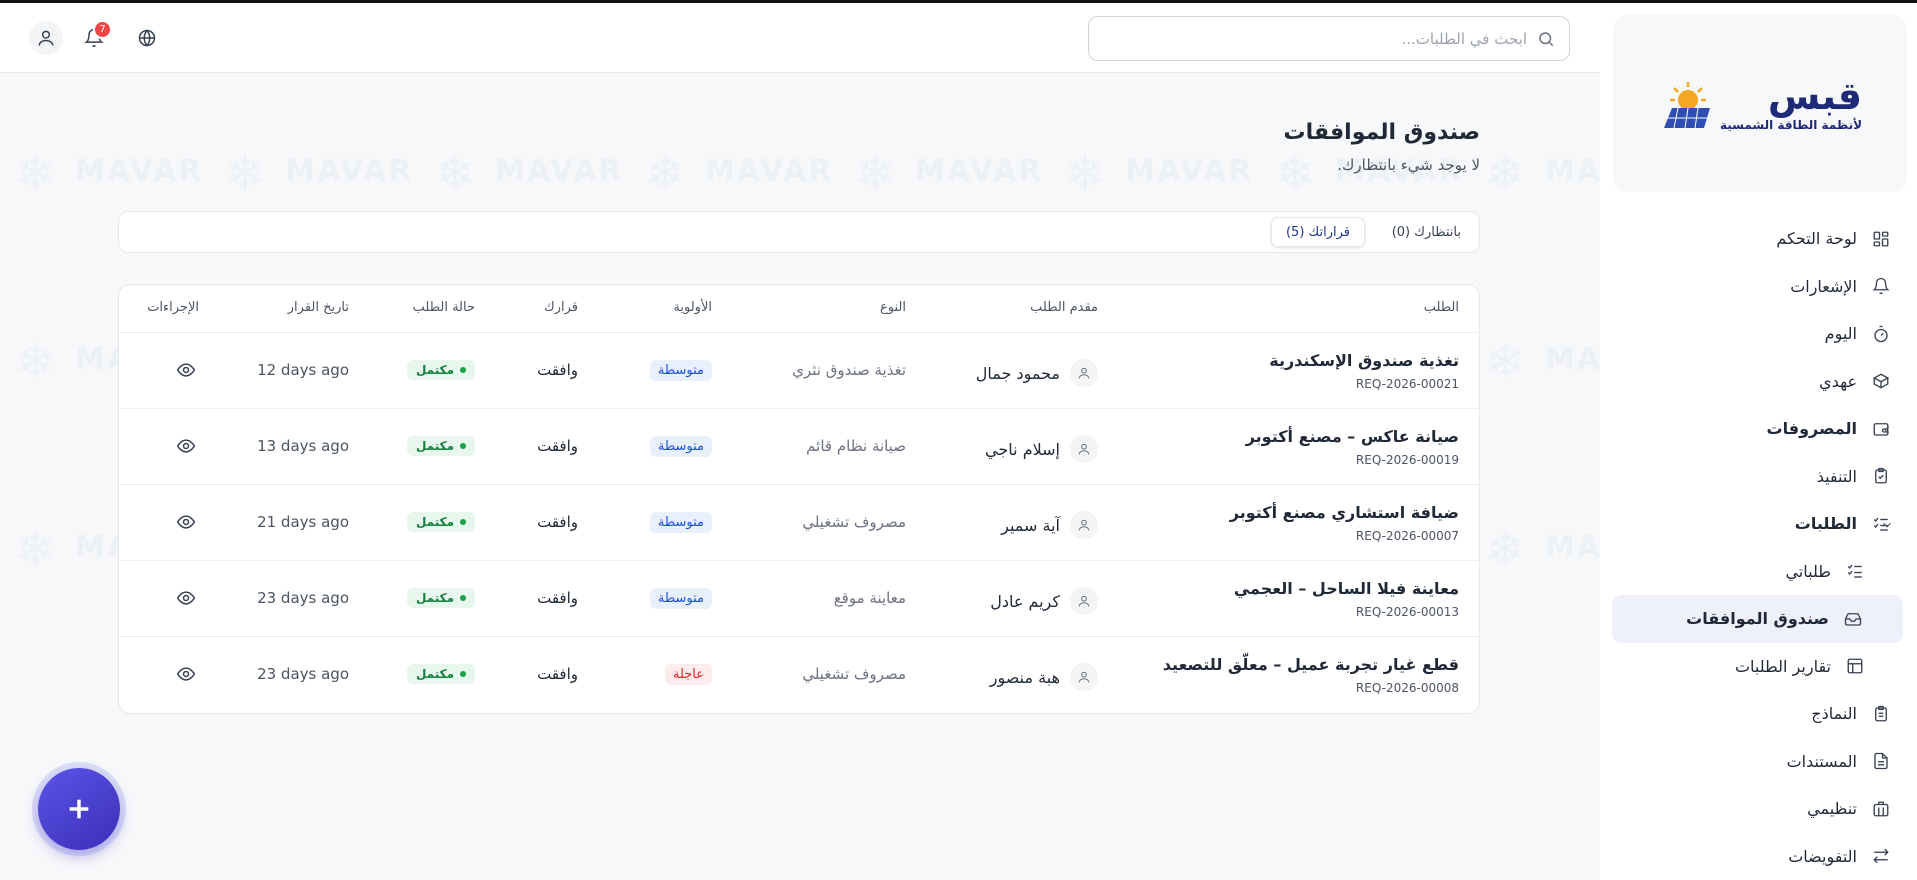 Image resolution: width=1917 pixels, height=880 pixels. What do you see at coordinates (1408, 165) in the screenshot?
I see `page-subtitle: لا يوجد شيء بانتظارك.` at bounding box center [1408, 165].